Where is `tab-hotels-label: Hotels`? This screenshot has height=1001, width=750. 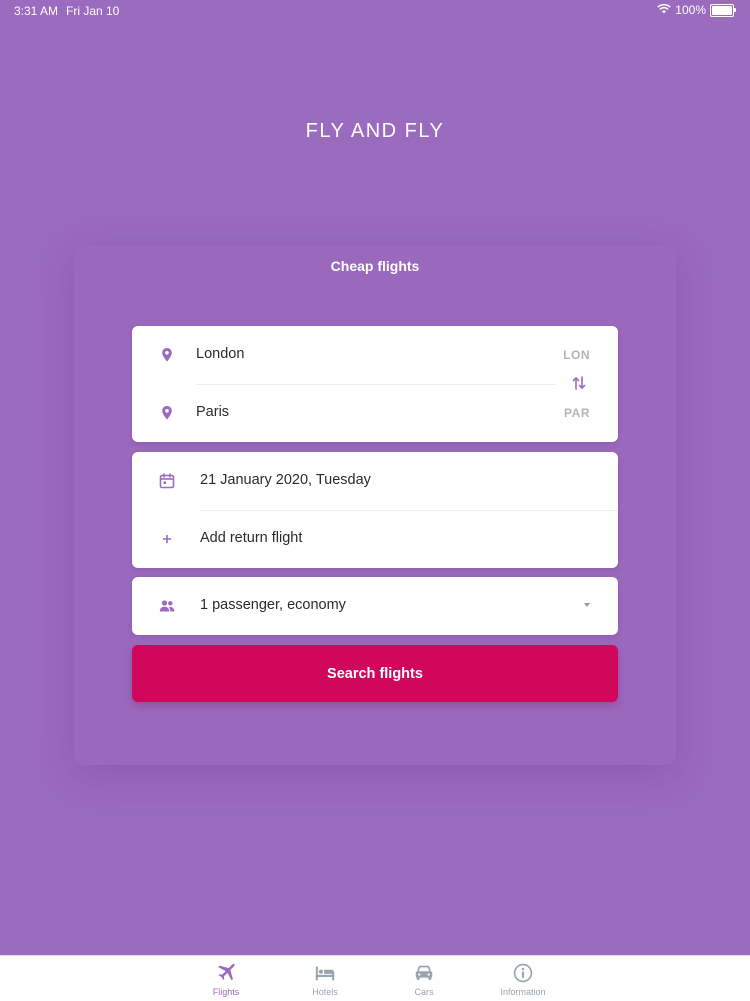 tab-hotels-label: Hotels is located at coordinates (325, 992).